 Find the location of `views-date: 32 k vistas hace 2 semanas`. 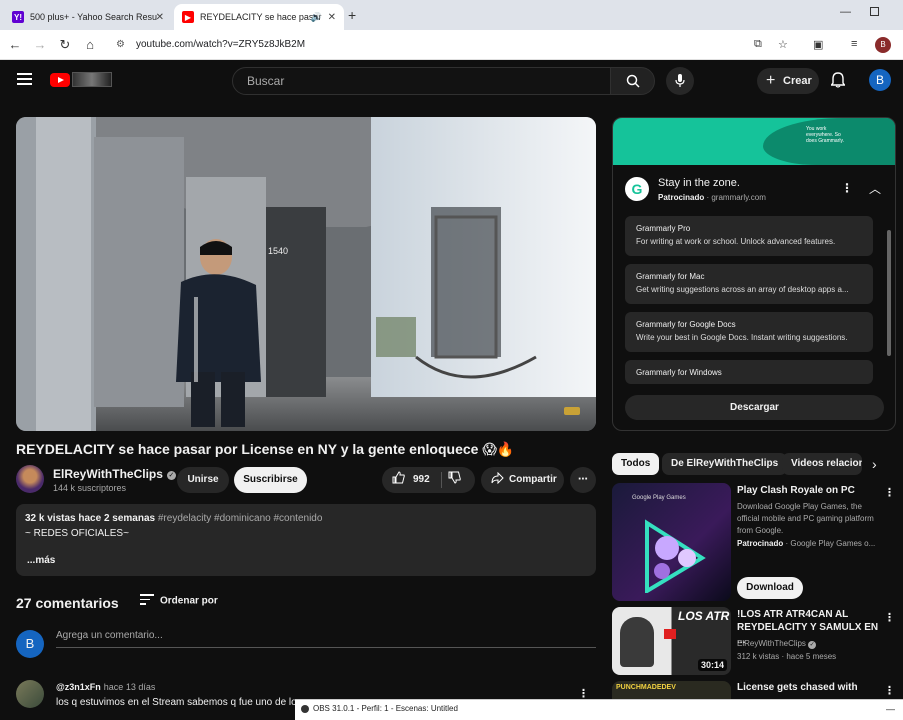

views-date: 32 k vistas hace 2 semanas is located at coordinates (90, 518).